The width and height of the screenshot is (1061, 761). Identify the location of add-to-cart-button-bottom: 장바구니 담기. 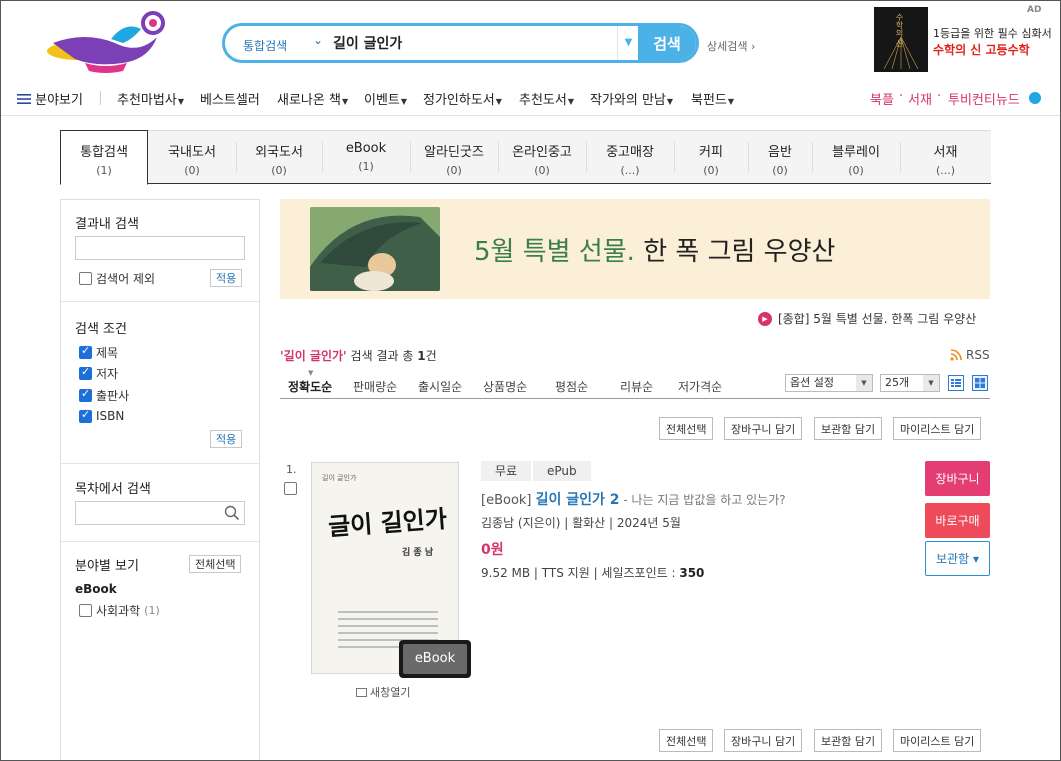
(763, 740).